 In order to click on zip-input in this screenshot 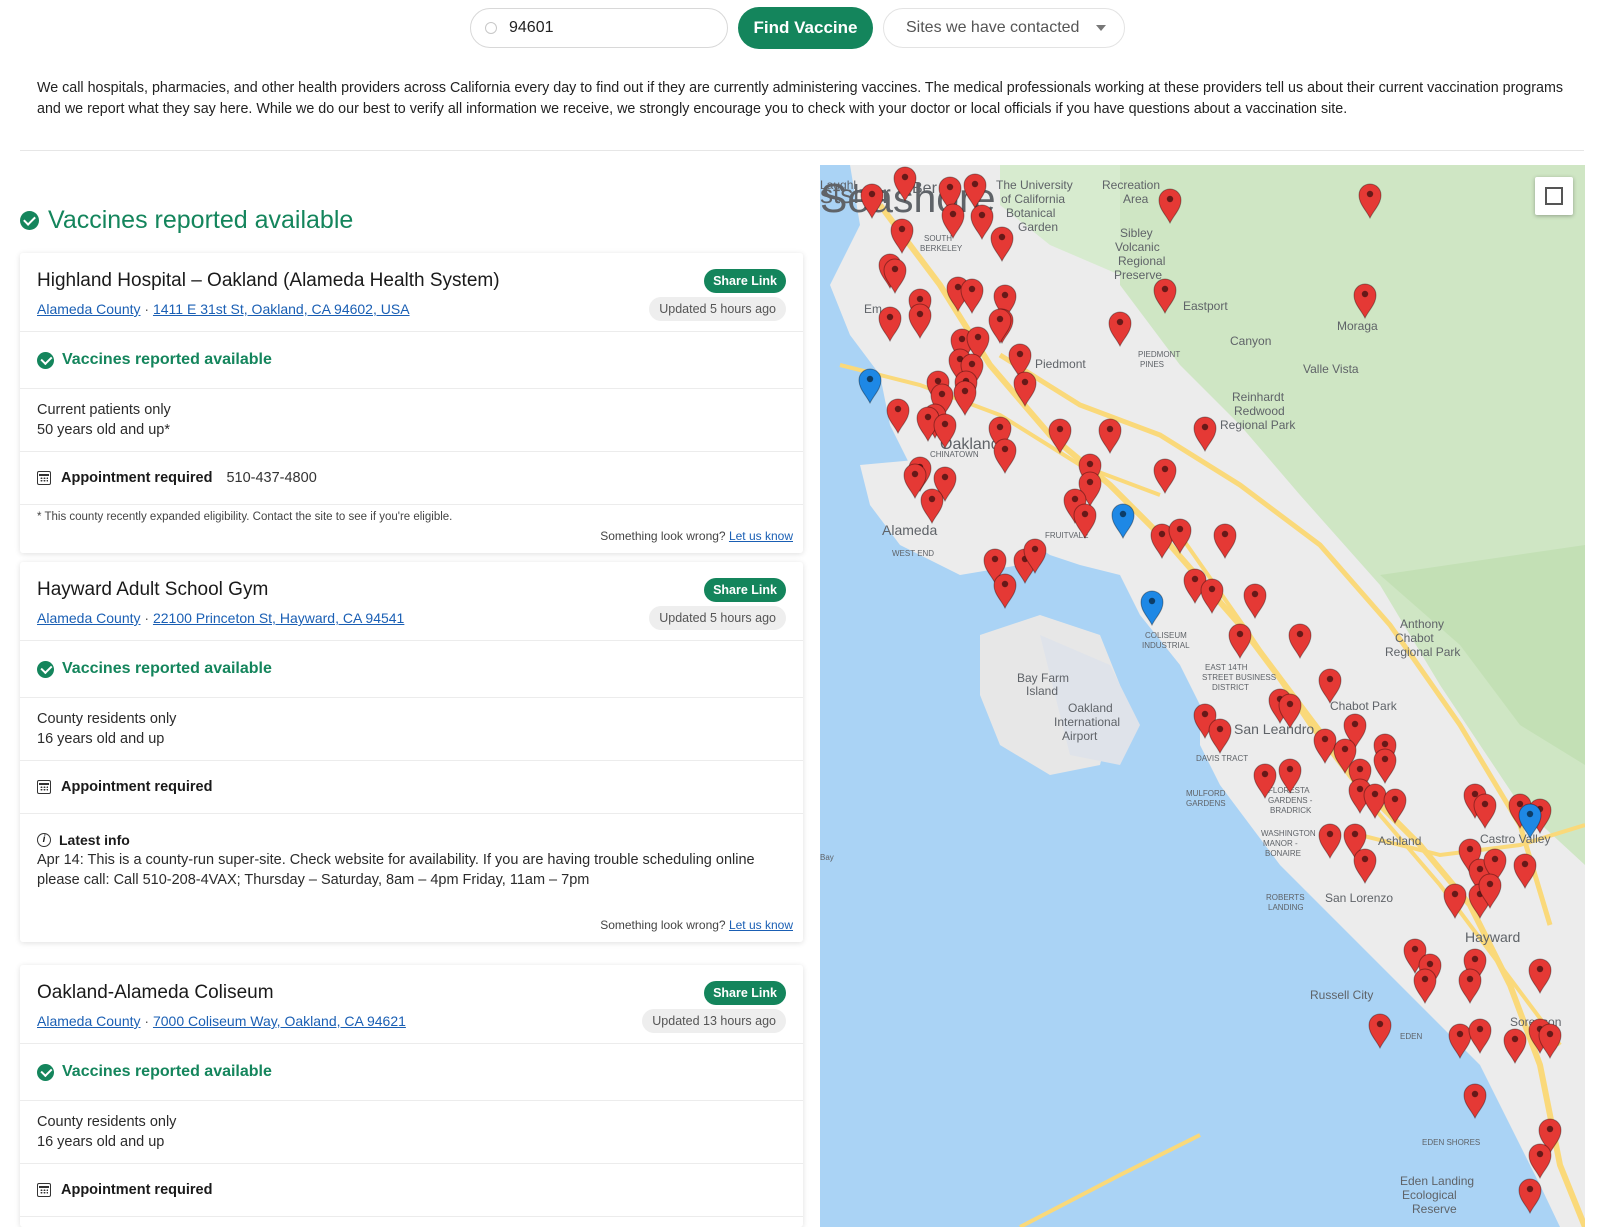, I will do `click(609, 28)`.